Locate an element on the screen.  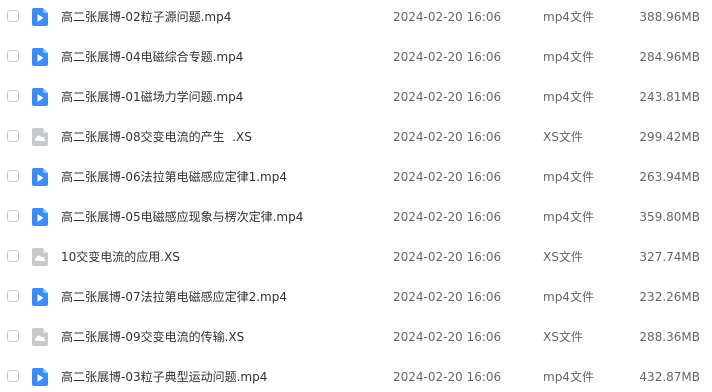
file-name: 高二张展博-06法拉第电磁感应定律1.mp4 is located at coordinates (174, 177).